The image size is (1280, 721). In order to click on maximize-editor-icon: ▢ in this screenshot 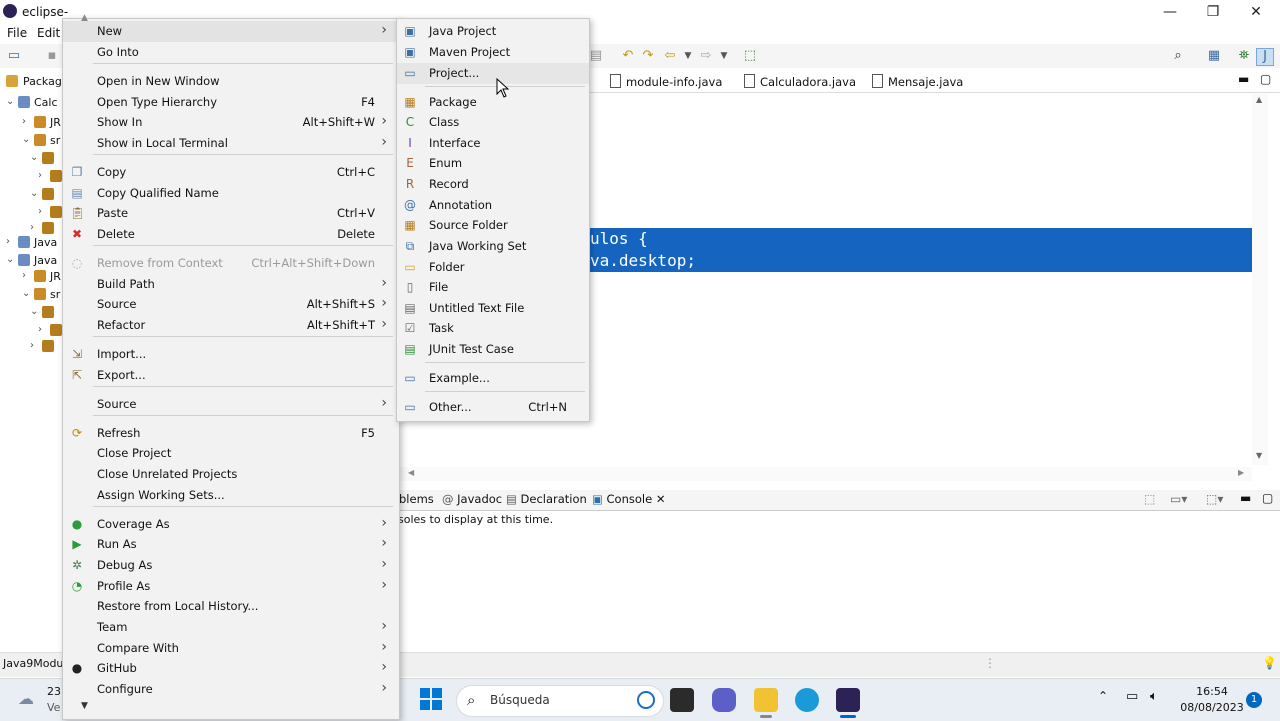, I will do `click(1265, 79)`.